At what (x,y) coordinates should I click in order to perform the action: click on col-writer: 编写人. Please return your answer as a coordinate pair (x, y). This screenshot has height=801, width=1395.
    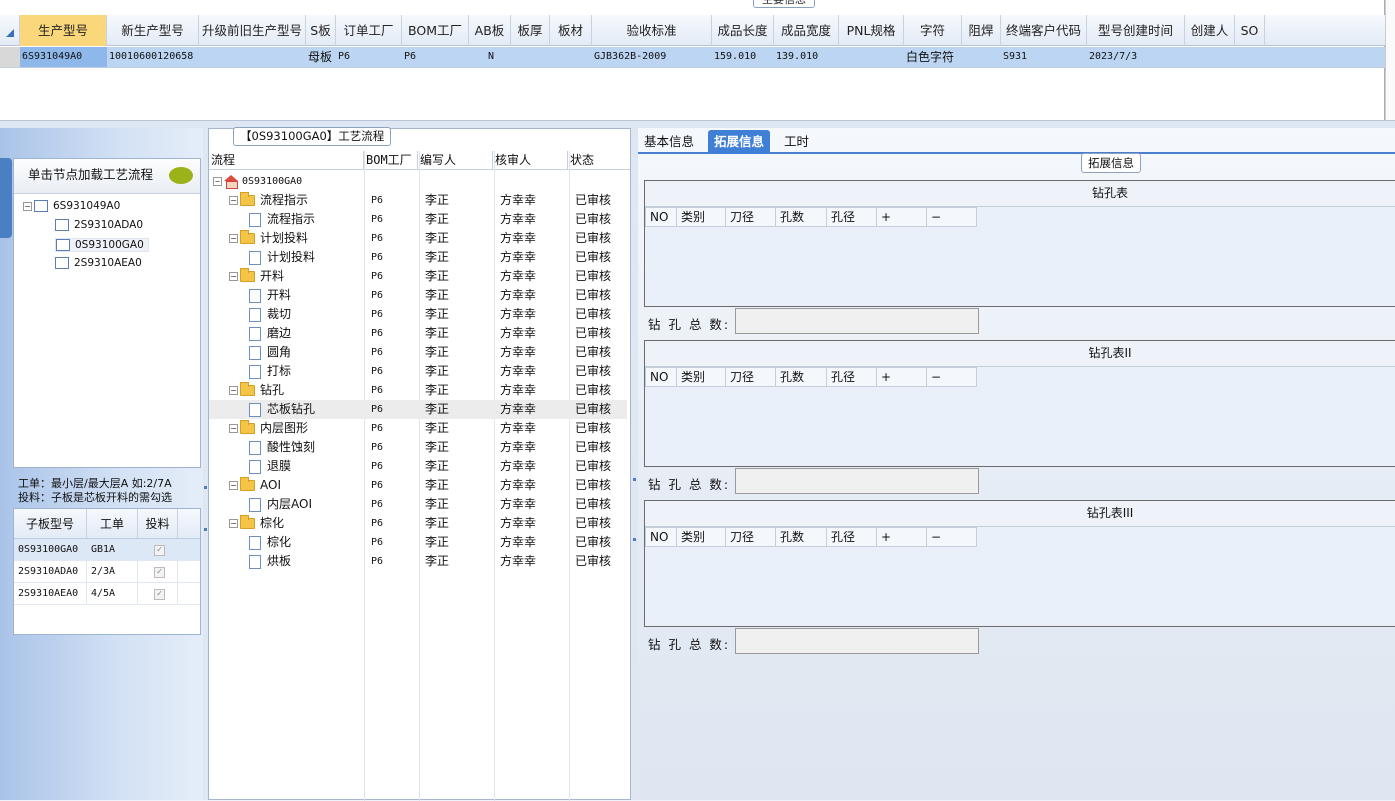
    Looking at the image, I should click on (455, 160).